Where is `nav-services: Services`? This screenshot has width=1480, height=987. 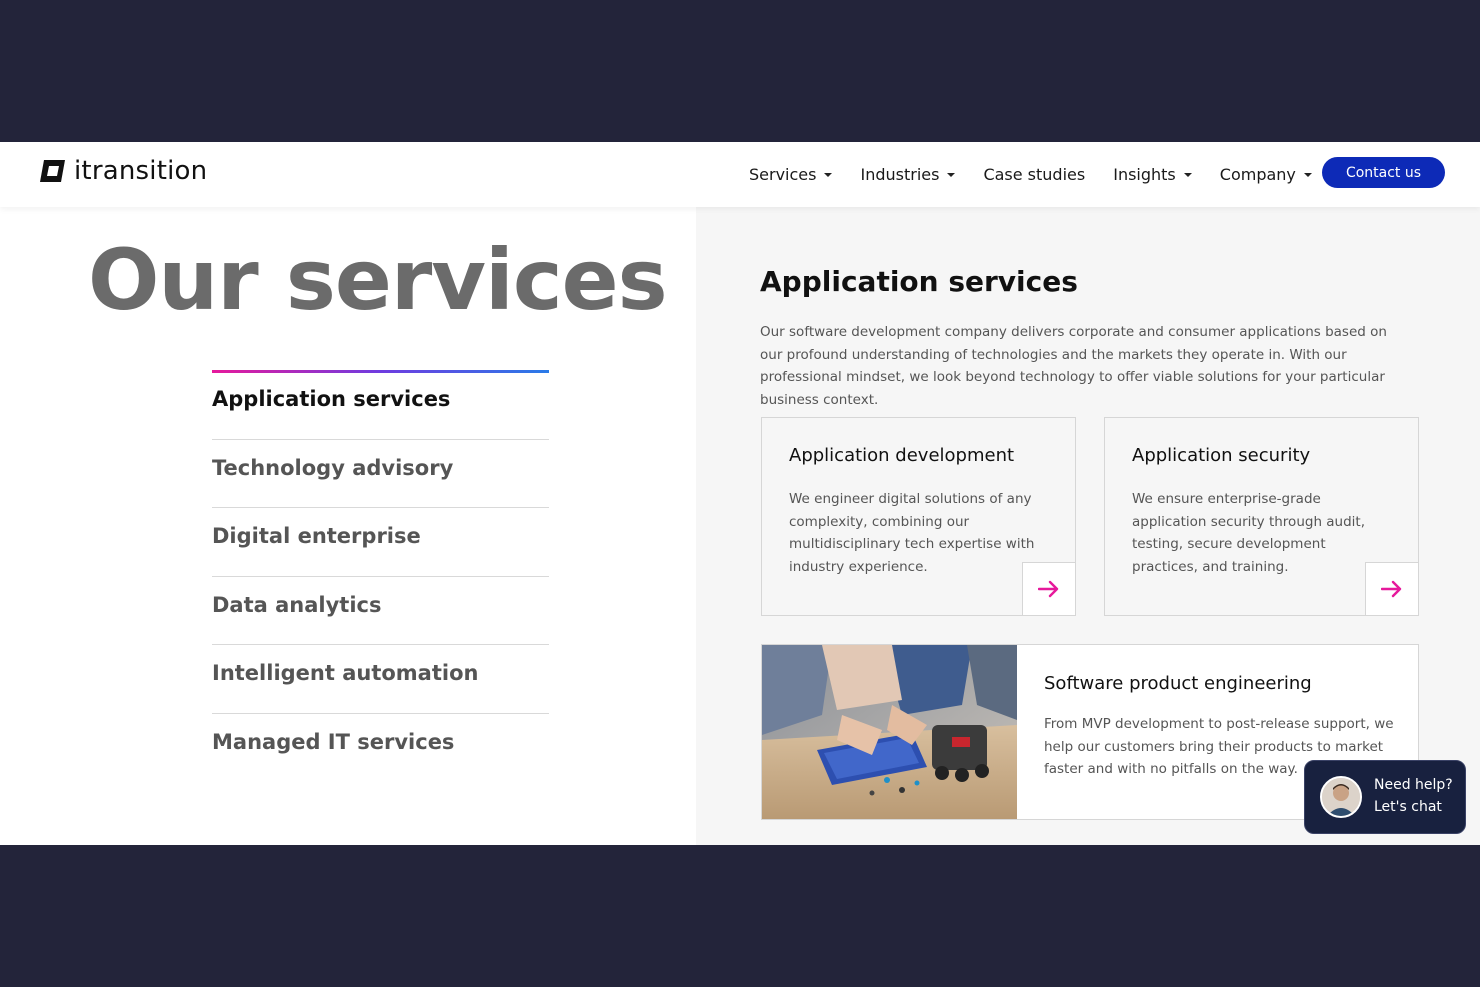 nav-services: Services is located at coordinates (791, 174).